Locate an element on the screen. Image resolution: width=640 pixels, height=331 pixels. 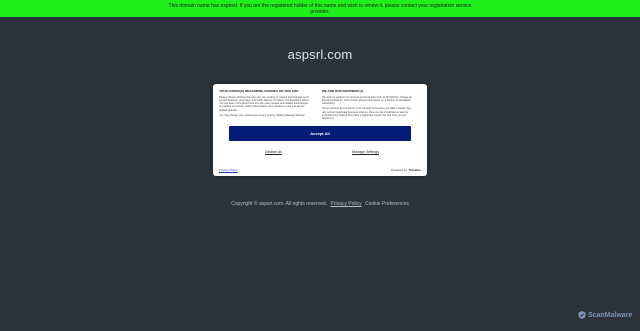
decline-all-button: Decline All is located at coordinates (273, 152).